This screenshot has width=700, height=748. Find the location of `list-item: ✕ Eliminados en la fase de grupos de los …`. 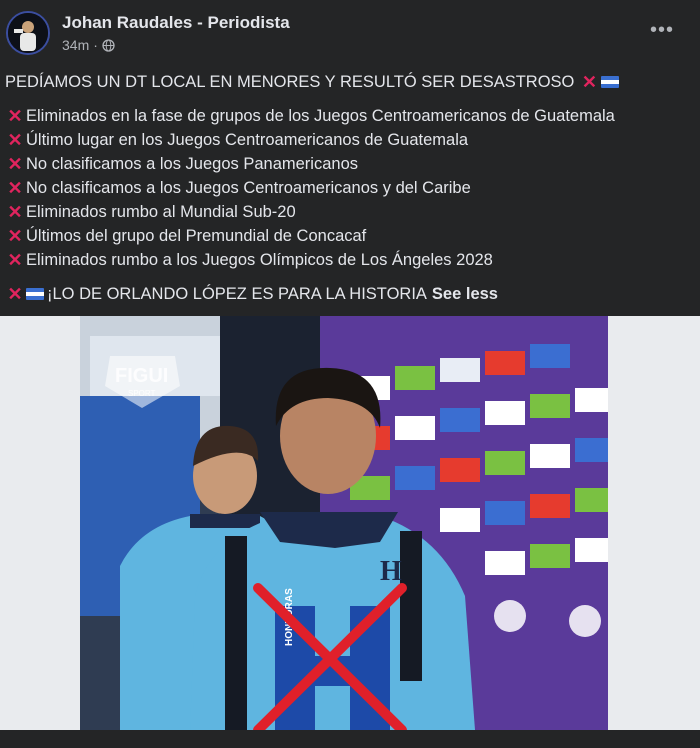

list-item: ✕ Eliminados en la fase de grupos de los … is located at coordinates (350, 116).